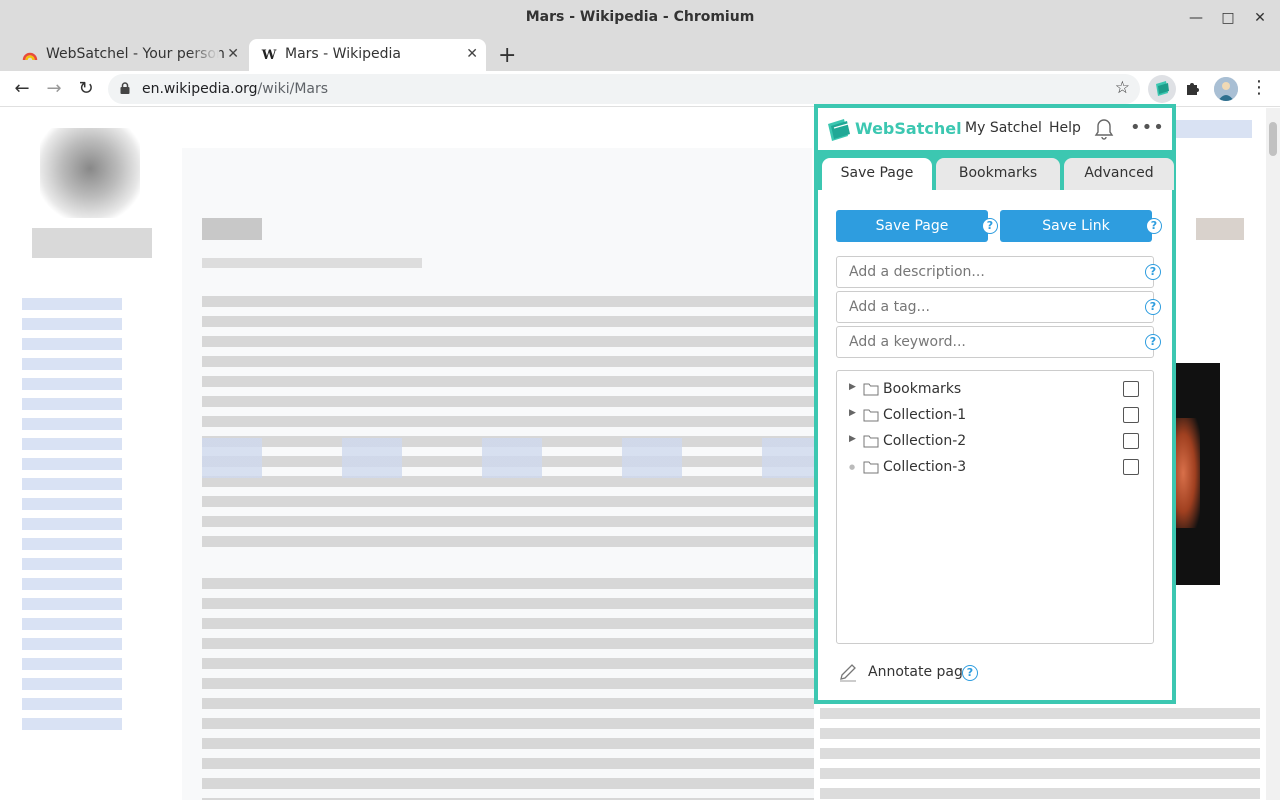 The image size is (1280, 800). What do you see at coordinates (54, 89) in the screenshot?
I see `forward-arrow-icon: →` at bounding box center [54, 89].